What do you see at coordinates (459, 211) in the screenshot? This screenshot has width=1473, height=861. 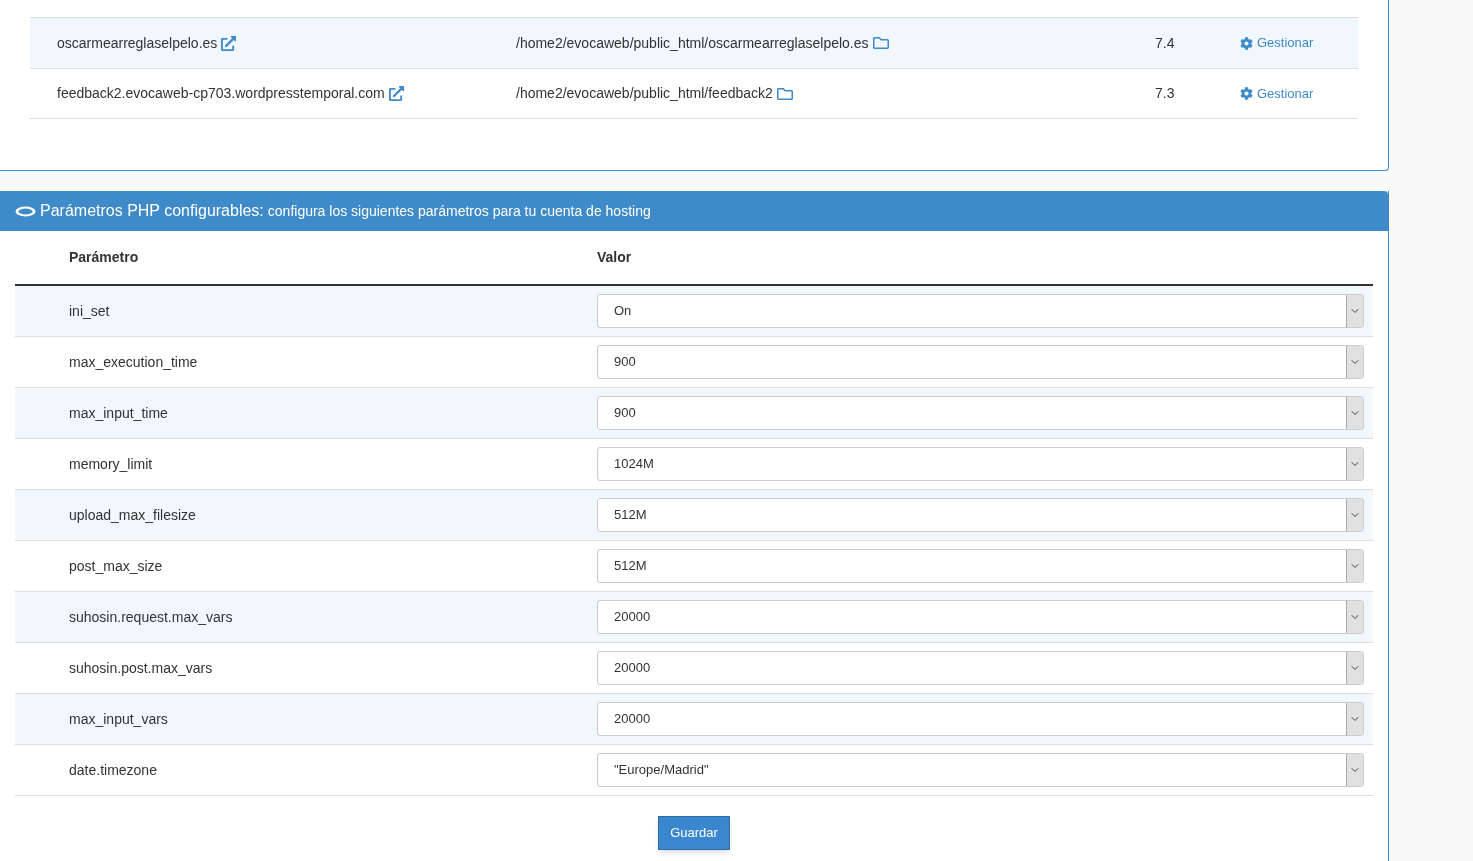 I see `panel-subtitle: configura los siguientes parámetros para tu cuenta de hosting` at bounding box center [459, 211].